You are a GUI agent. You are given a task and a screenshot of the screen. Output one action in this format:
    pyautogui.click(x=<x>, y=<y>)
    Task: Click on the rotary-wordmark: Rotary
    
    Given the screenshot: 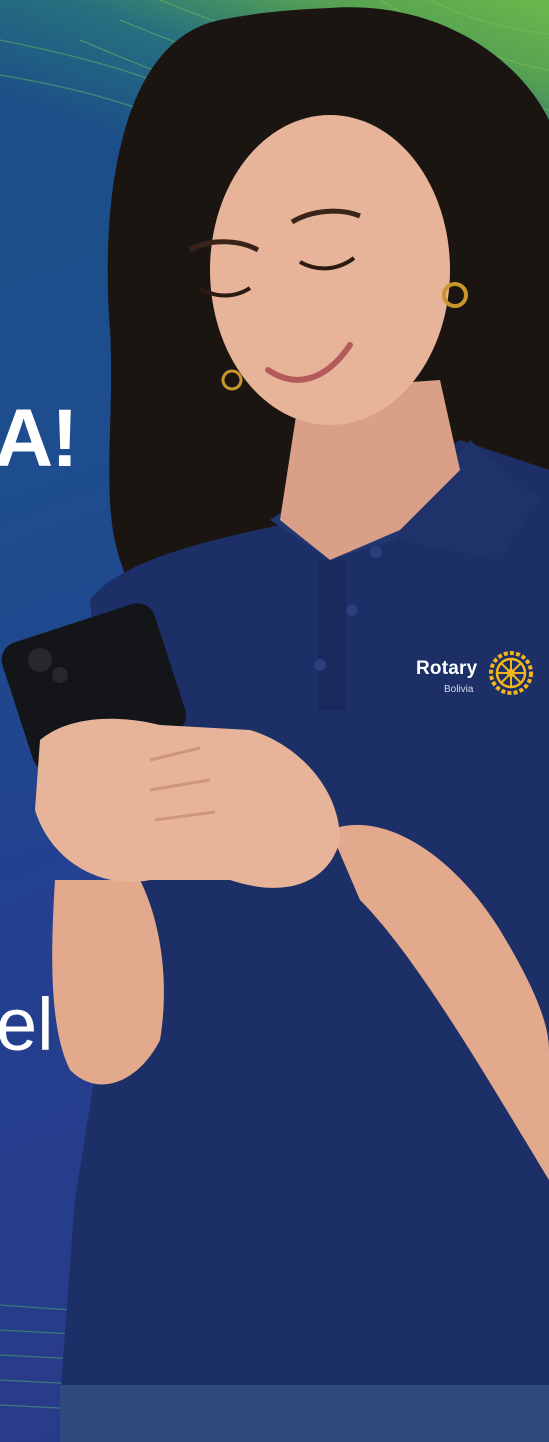 What is the action you would take?
    pyautogui.click(x=447, y=668)
    